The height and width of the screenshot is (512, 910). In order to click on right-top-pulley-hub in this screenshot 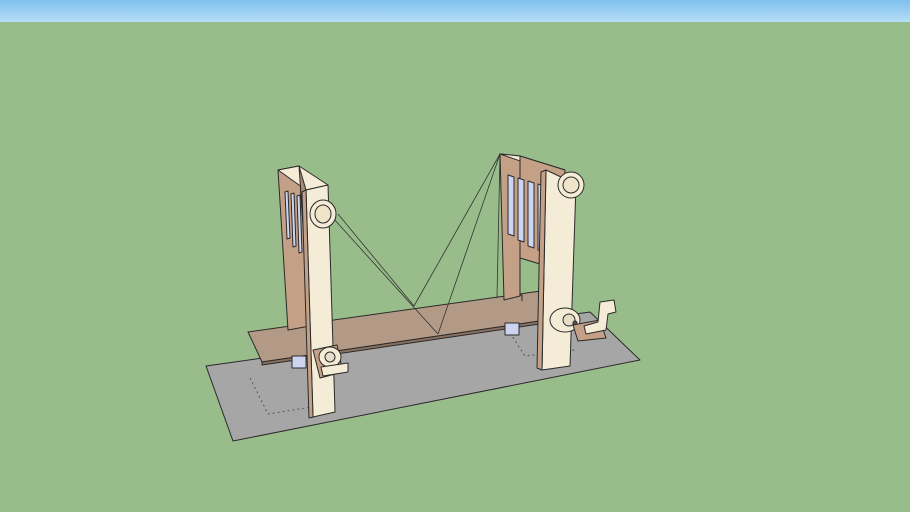, I will do `click(571, 185)`.